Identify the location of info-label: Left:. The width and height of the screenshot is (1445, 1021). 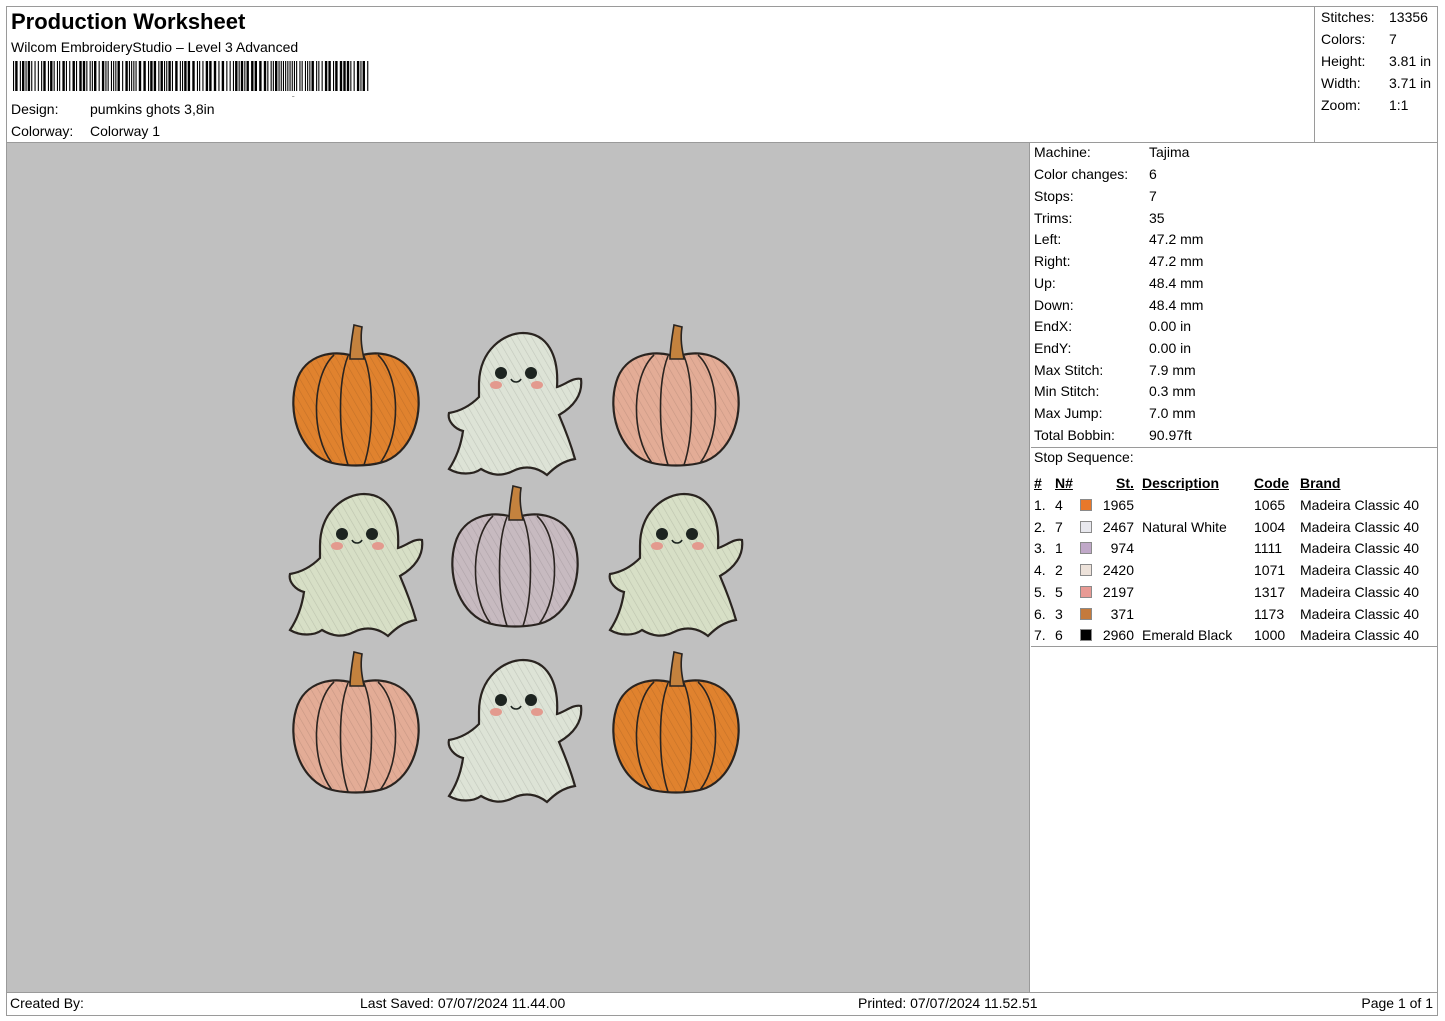
(1048, 239).